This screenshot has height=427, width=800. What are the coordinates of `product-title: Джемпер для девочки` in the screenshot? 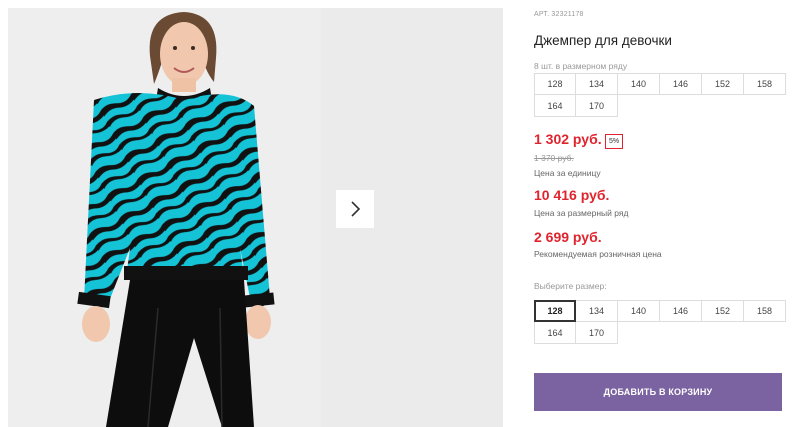 It's located at (603, 40).